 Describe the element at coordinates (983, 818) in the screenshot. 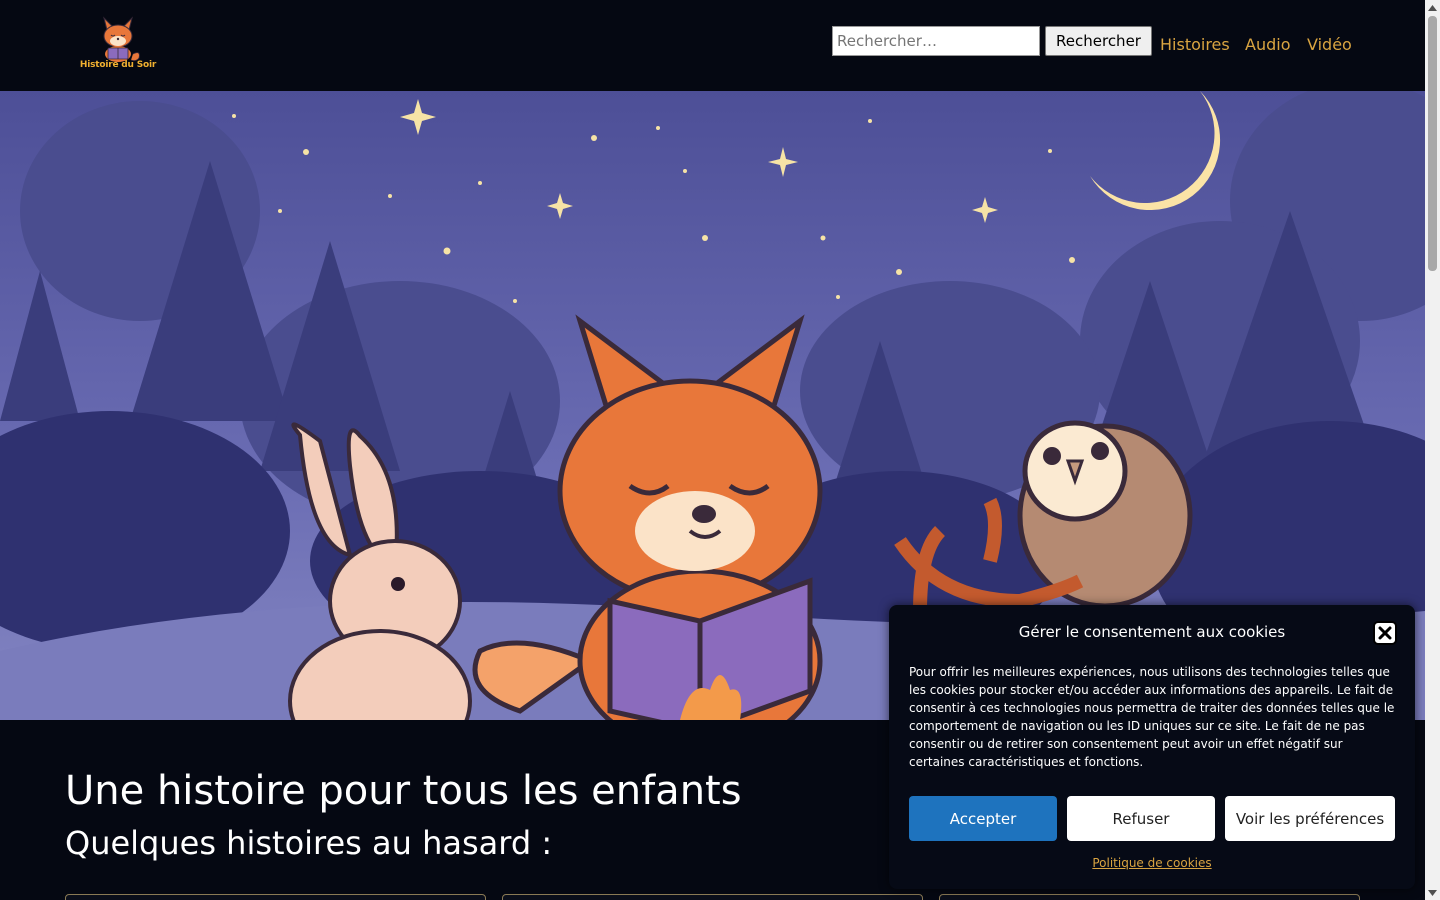

I see `accept-button: Accepter` at that location.